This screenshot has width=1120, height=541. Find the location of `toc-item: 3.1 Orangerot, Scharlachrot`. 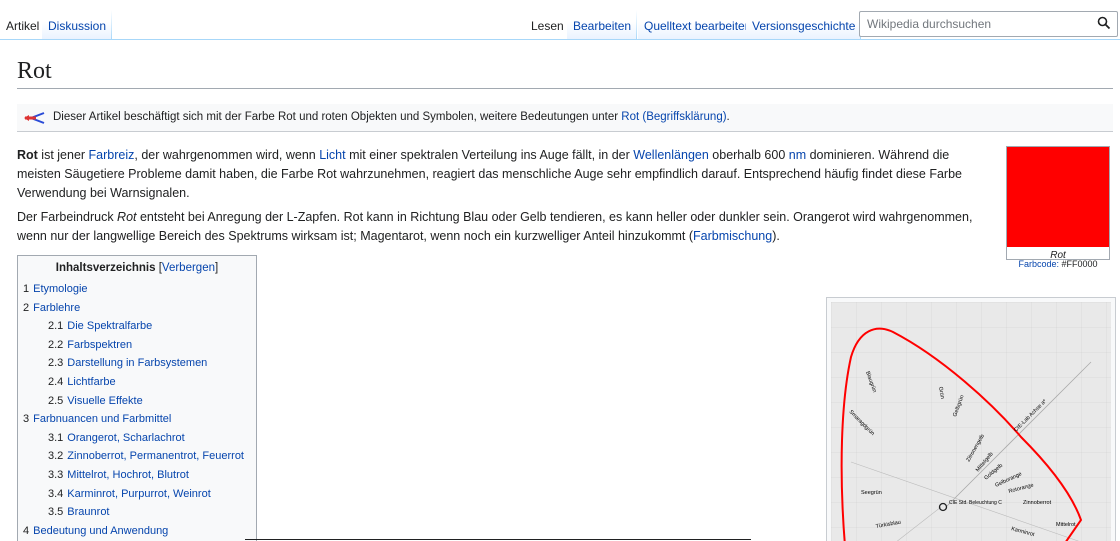

toc-item: 3.1 Orangerot, Scharlachrot is located at coordinates (133, 438).